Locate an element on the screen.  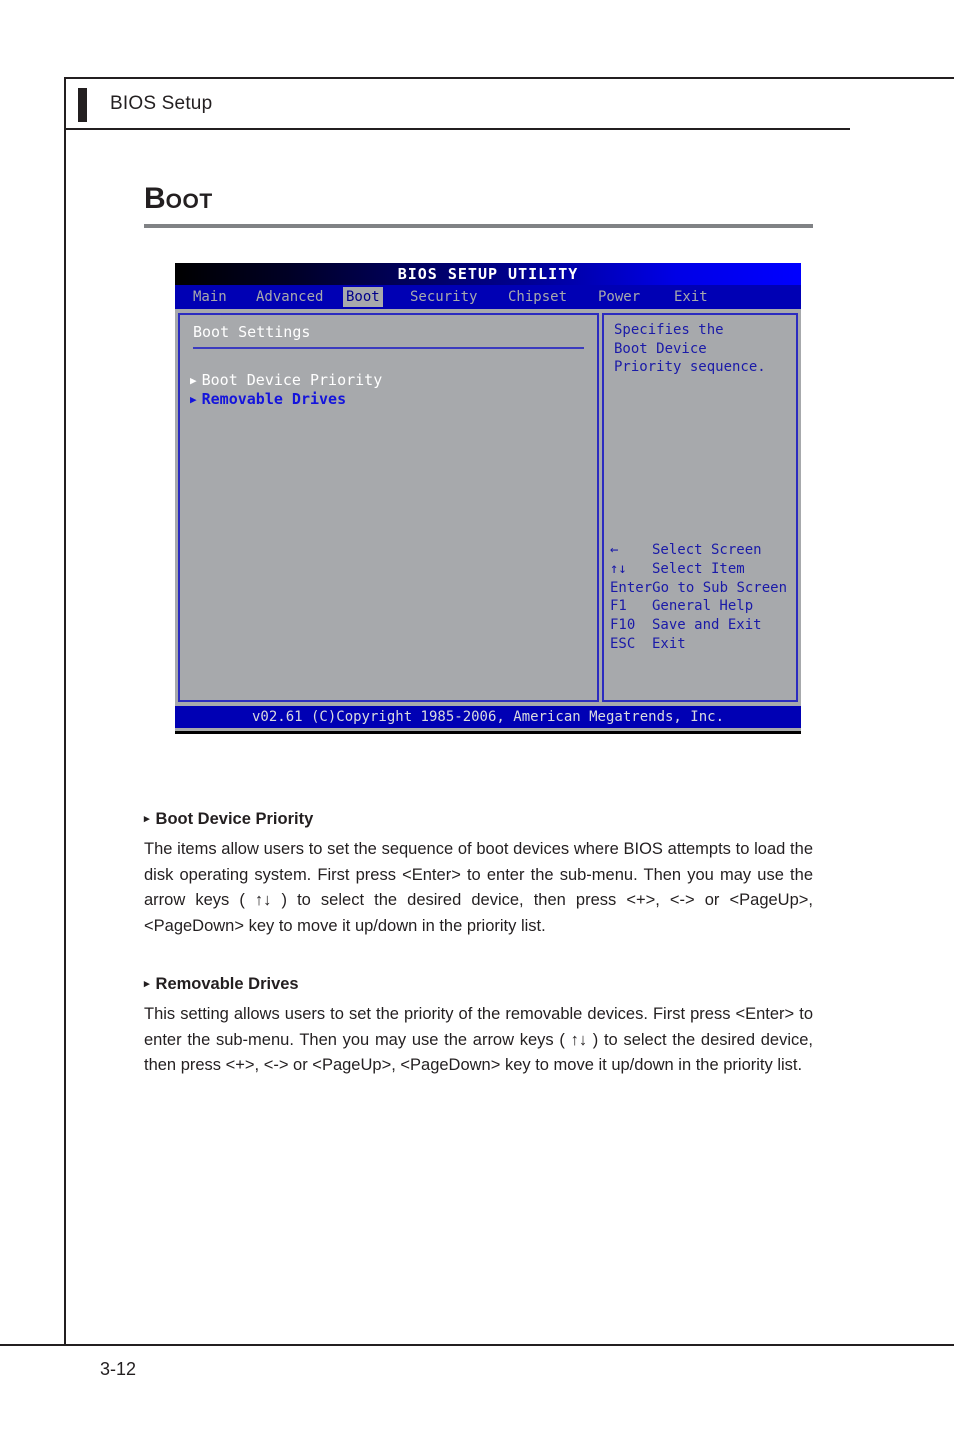
bios-legend-desc: Select Item is located at coordinates (698, 568).